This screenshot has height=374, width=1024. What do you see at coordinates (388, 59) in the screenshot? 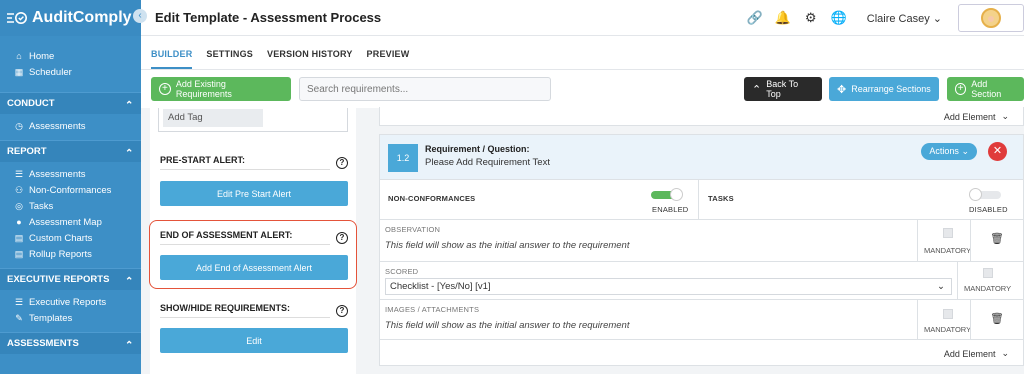
I see `tab-preview: PREVIEW` at bounding box center [388, 59].